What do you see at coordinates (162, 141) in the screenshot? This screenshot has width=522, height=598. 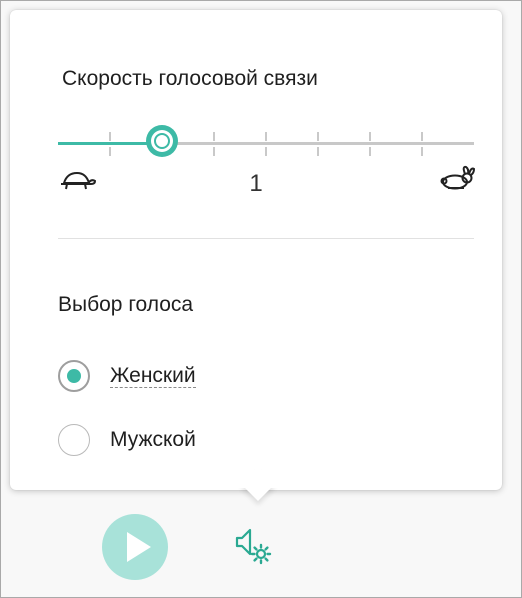 I see `slider-thumb` at bounding box center [162, 141].